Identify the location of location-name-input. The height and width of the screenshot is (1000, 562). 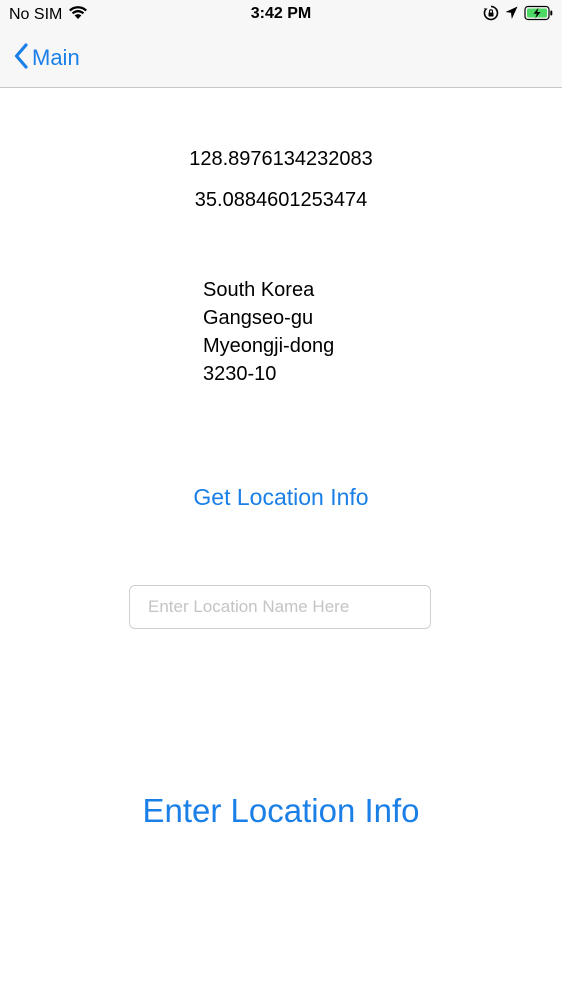
(280, 607).